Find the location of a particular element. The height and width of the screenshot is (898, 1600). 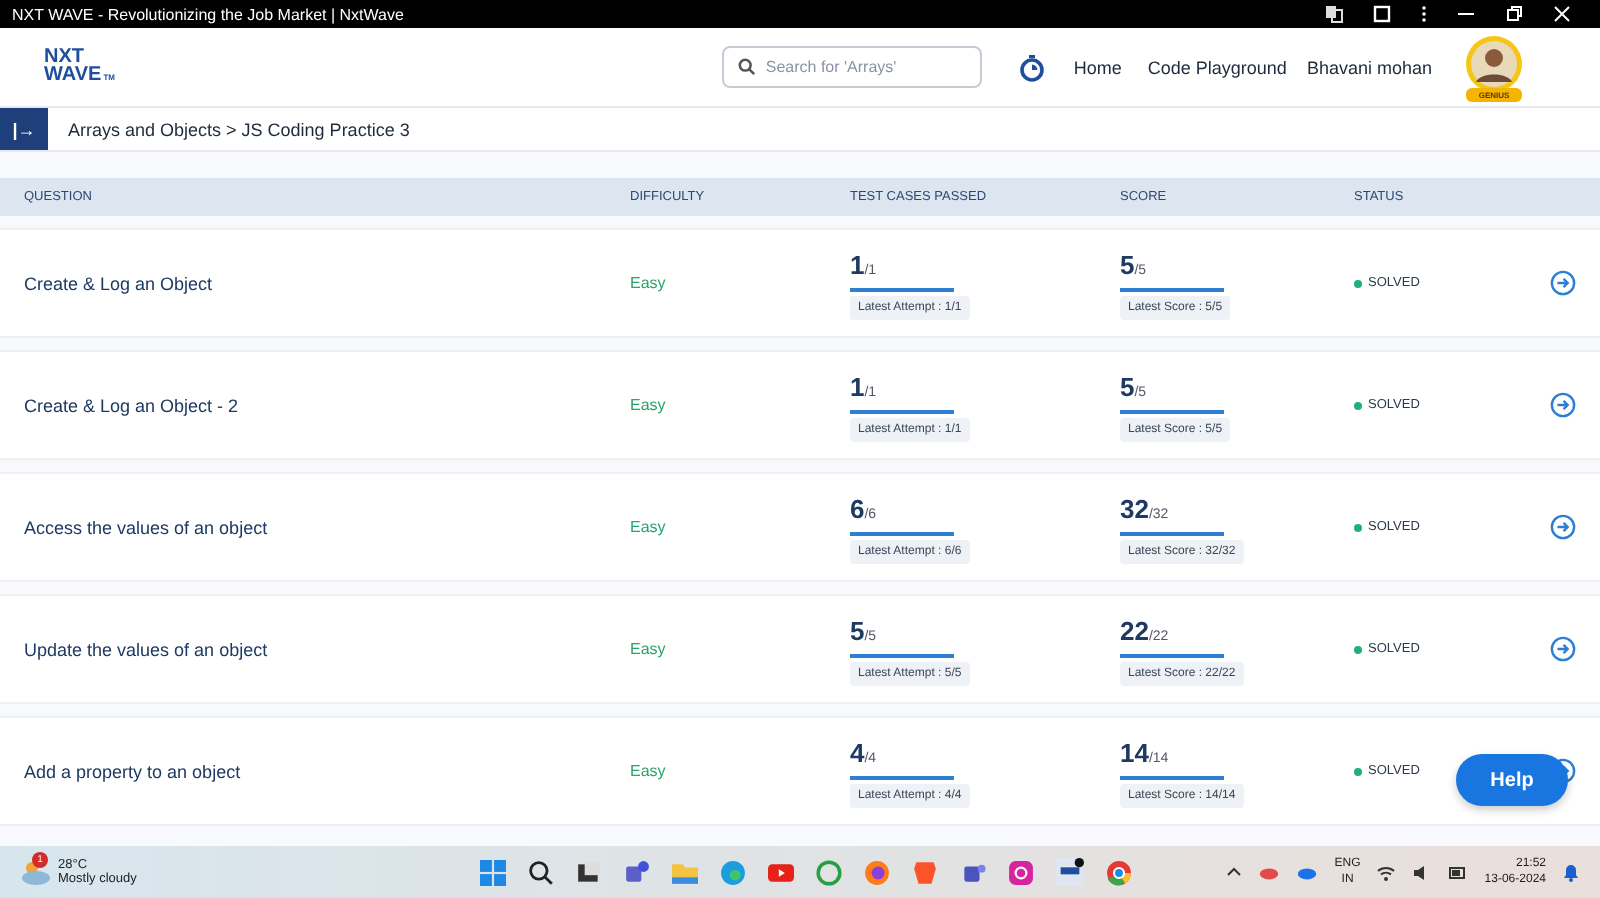

battery-icon is located at coordinates (1458, 872).